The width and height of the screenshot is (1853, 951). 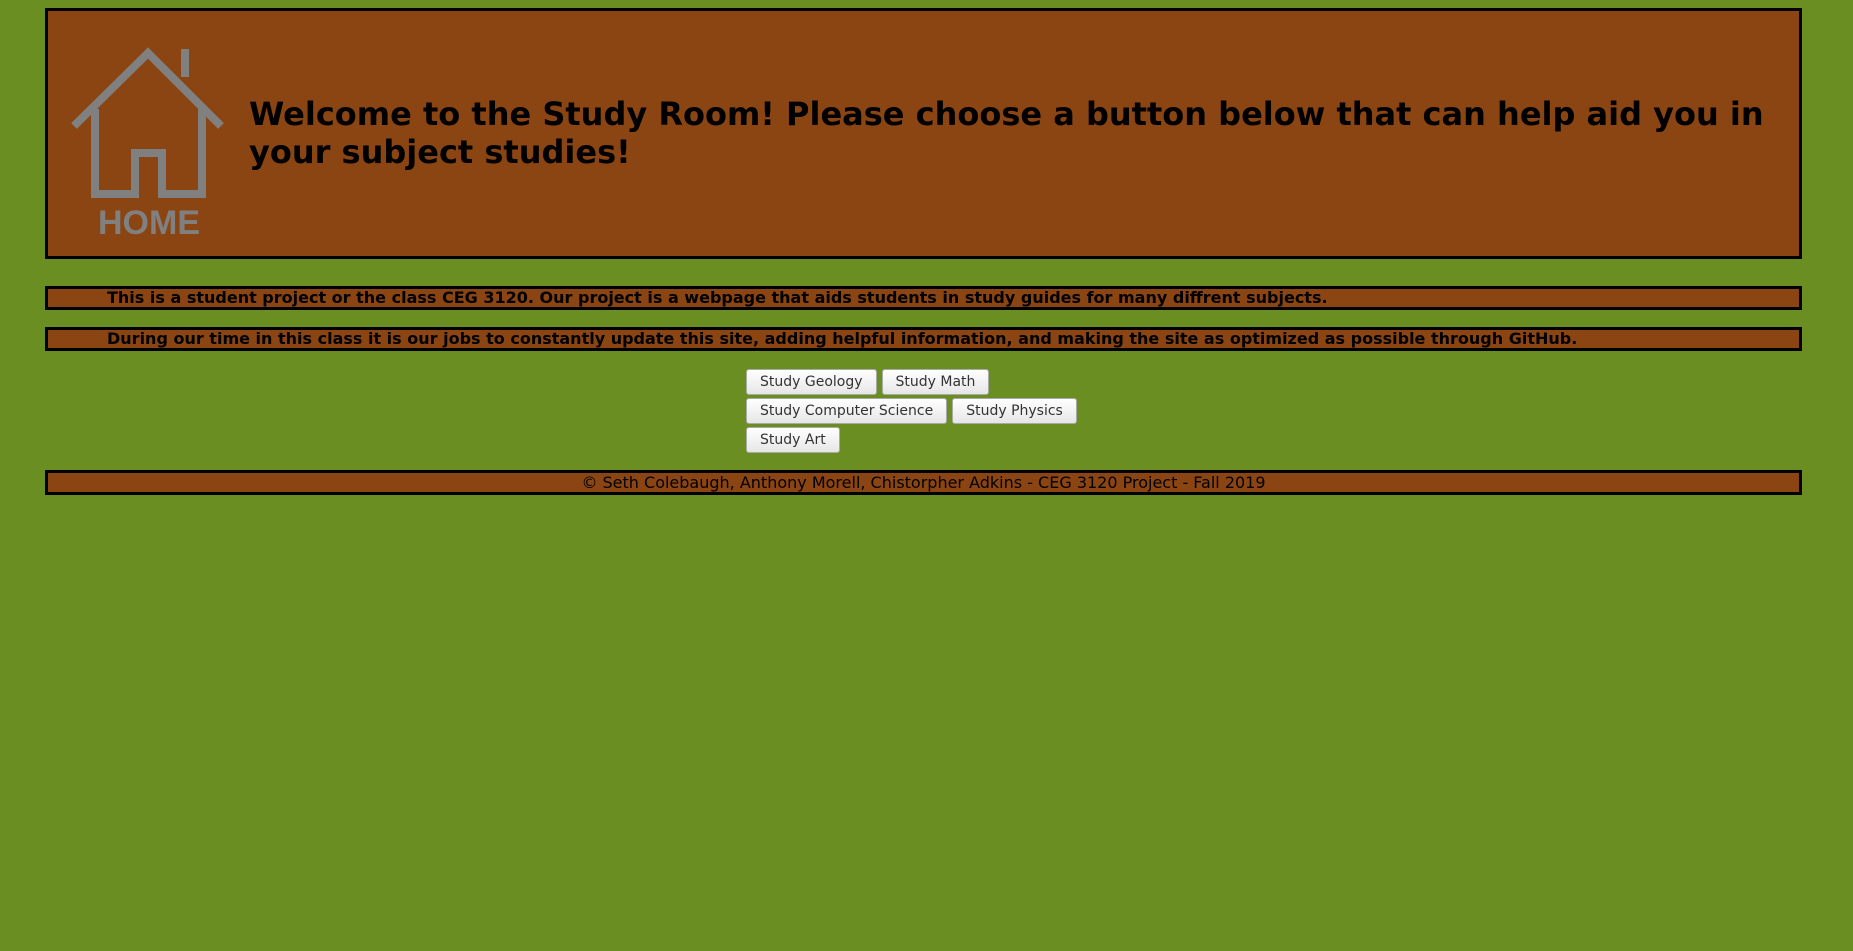 I want to click on button-row: Study Art, so click(x=916, y=440).